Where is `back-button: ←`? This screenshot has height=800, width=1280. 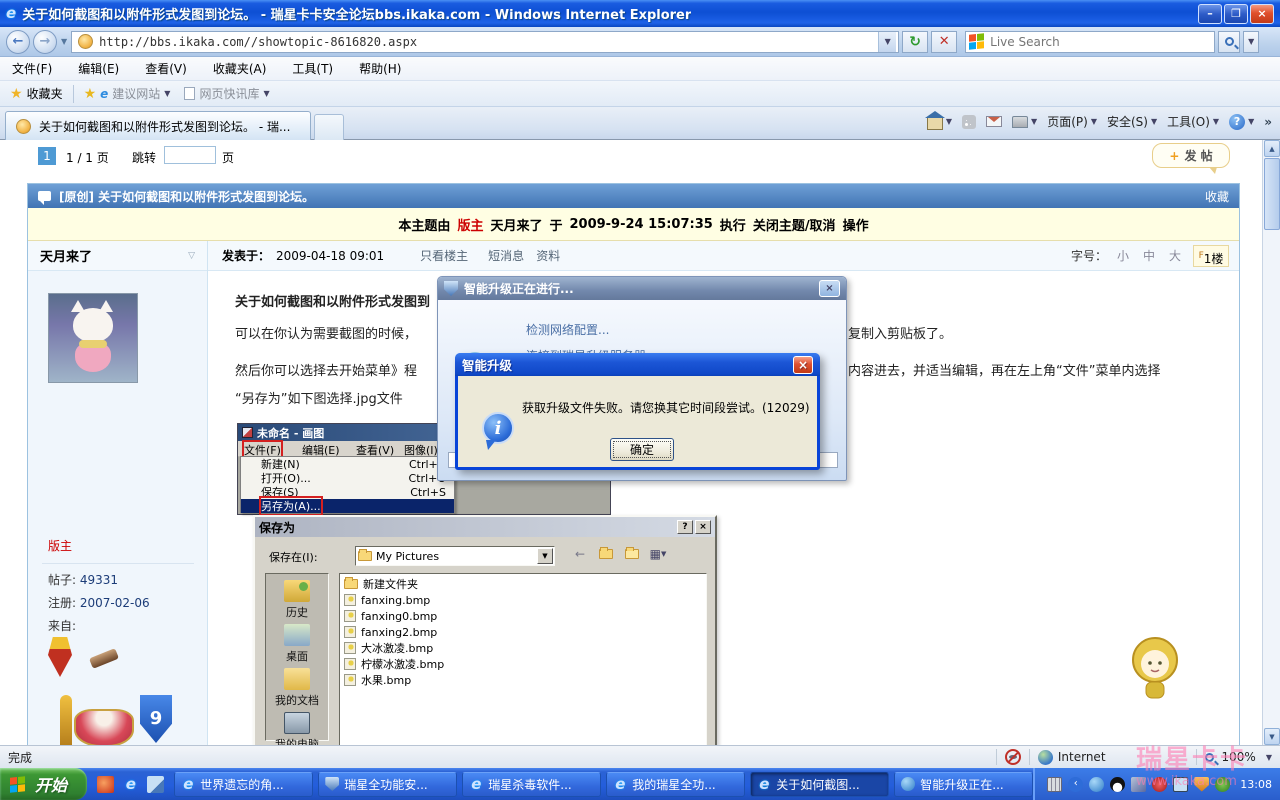 back-button: ← is located at coordinates (18, 41).